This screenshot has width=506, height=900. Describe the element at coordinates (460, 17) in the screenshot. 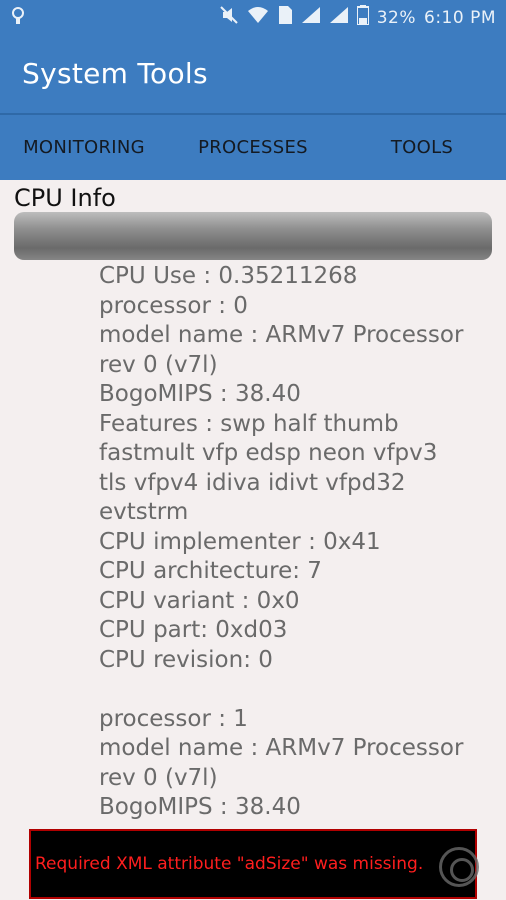

I see `clock: 6:10 PM` at that location.